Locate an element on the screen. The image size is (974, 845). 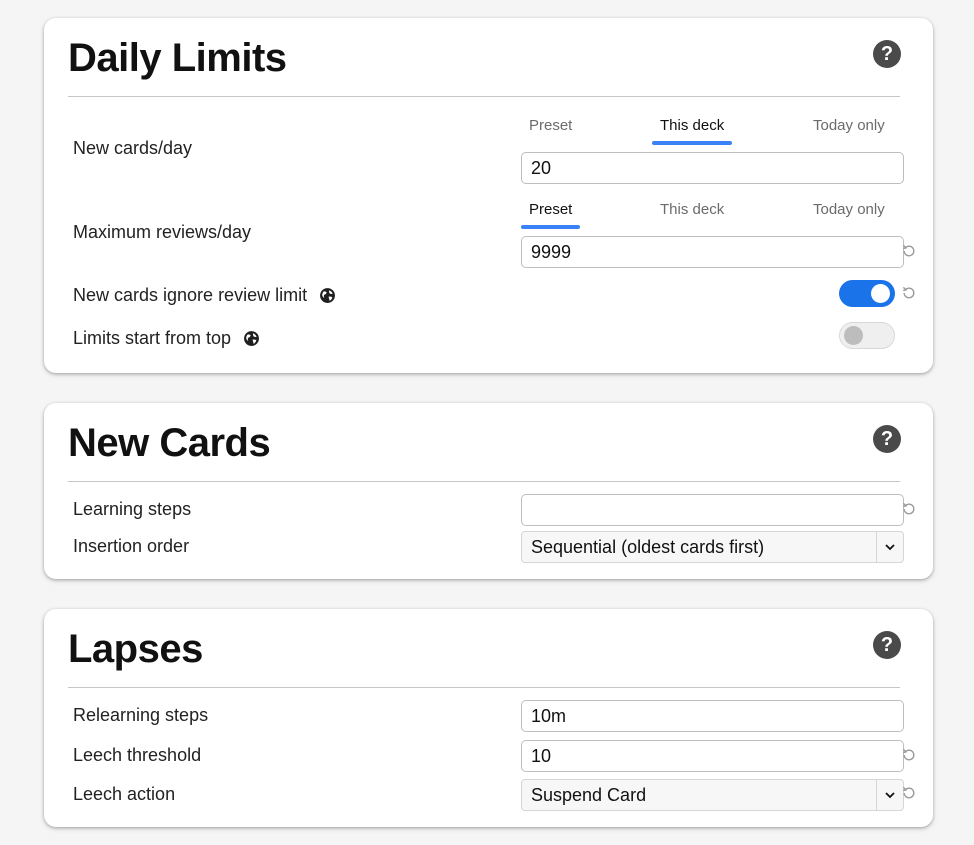
new-cards-per-day-label: New cards/day is located at coordinates (132, 148).